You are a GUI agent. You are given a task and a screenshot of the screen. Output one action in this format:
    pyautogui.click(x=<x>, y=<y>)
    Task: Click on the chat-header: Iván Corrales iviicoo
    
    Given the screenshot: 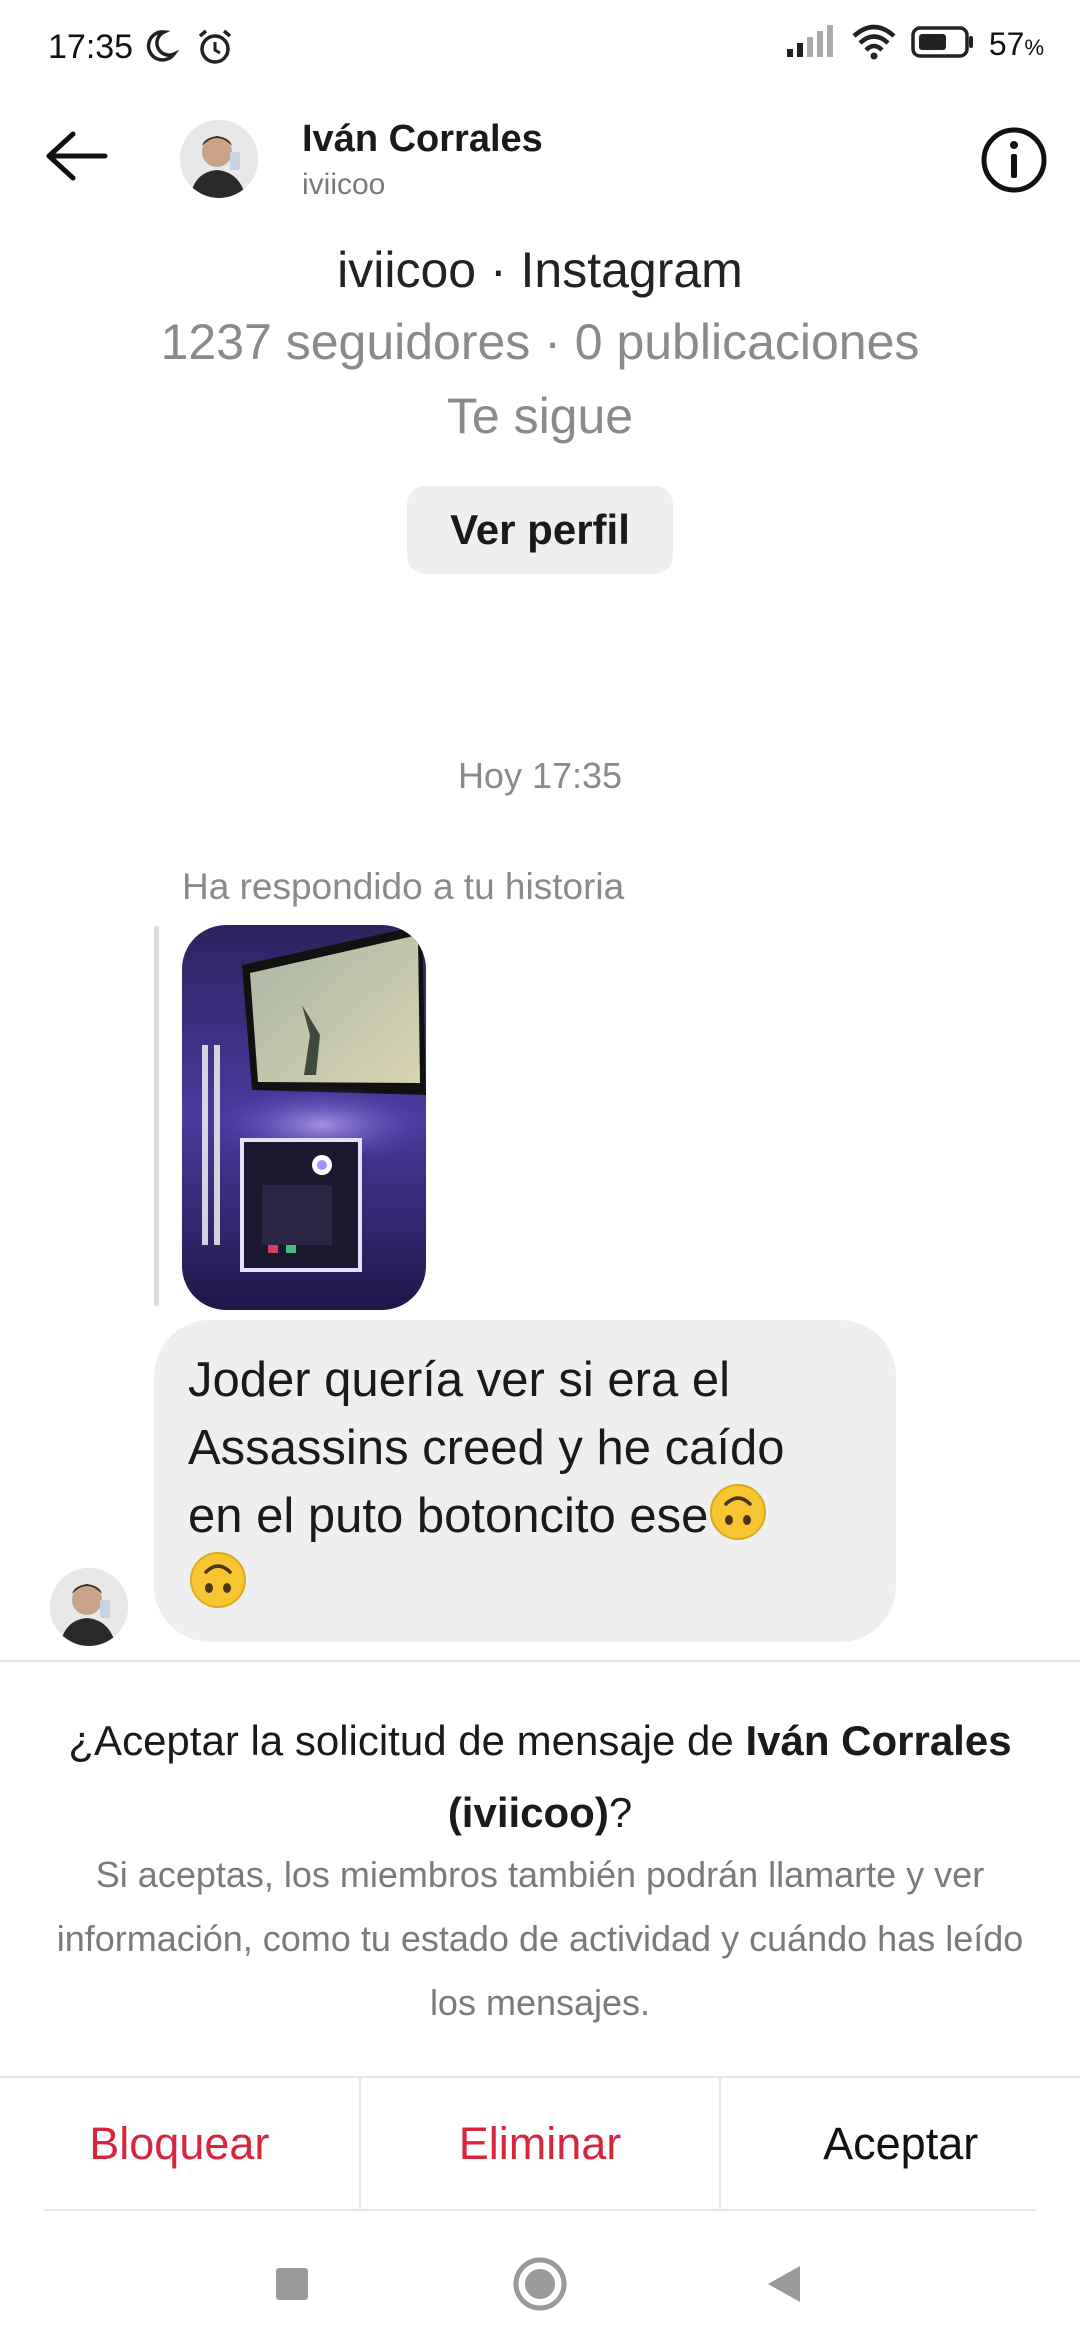 What is the action you would take?
    pyautogui.click(x=540, y=160)
    